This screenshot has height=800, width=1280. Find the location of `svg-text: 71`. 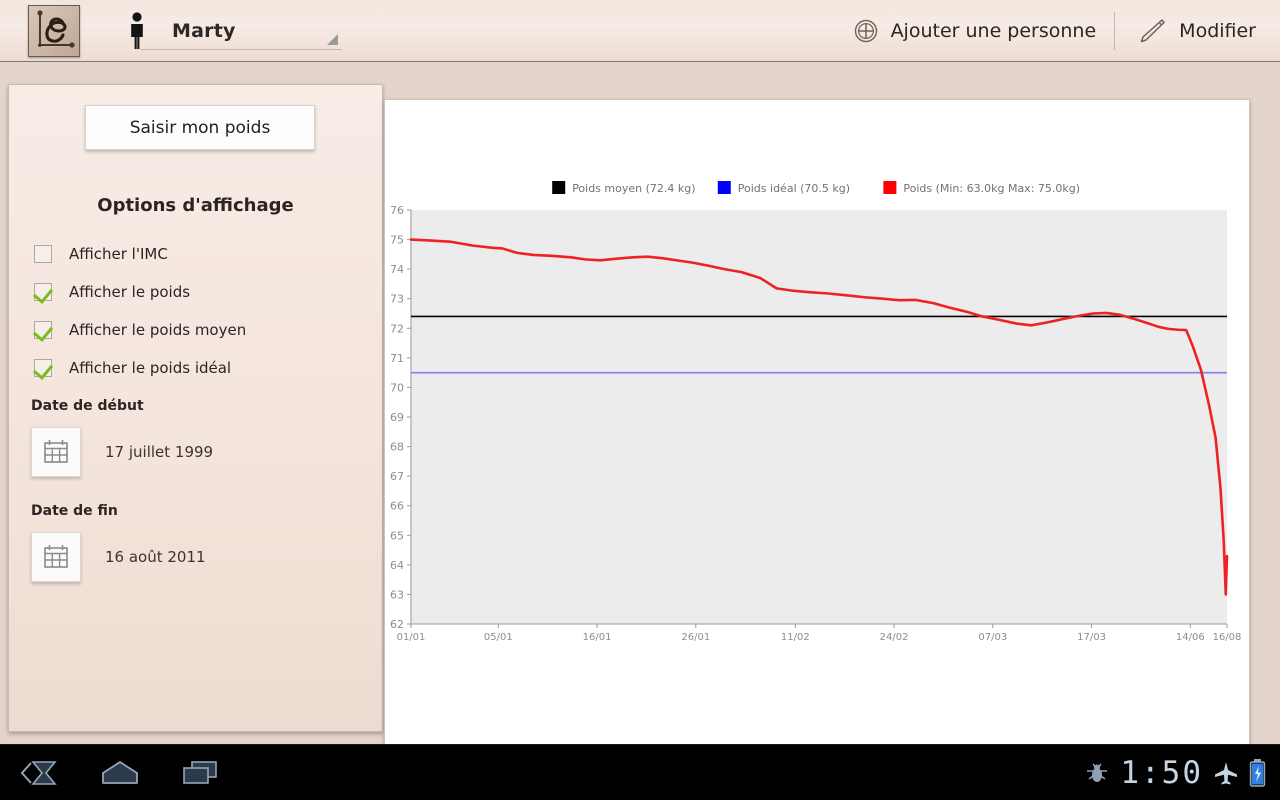

svg-text: 71 is located at coordinates (397, 358).